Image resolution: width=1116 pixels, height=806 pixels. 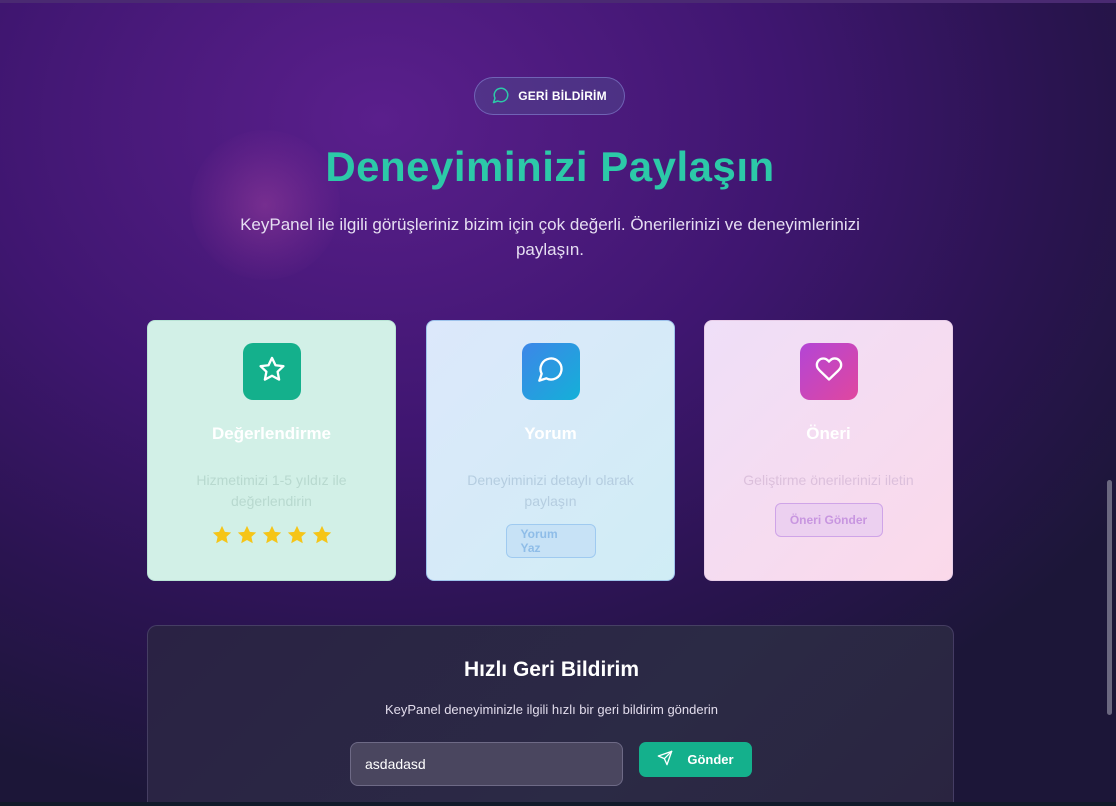 I want to click on star-rating, so click(x=272, y=537).